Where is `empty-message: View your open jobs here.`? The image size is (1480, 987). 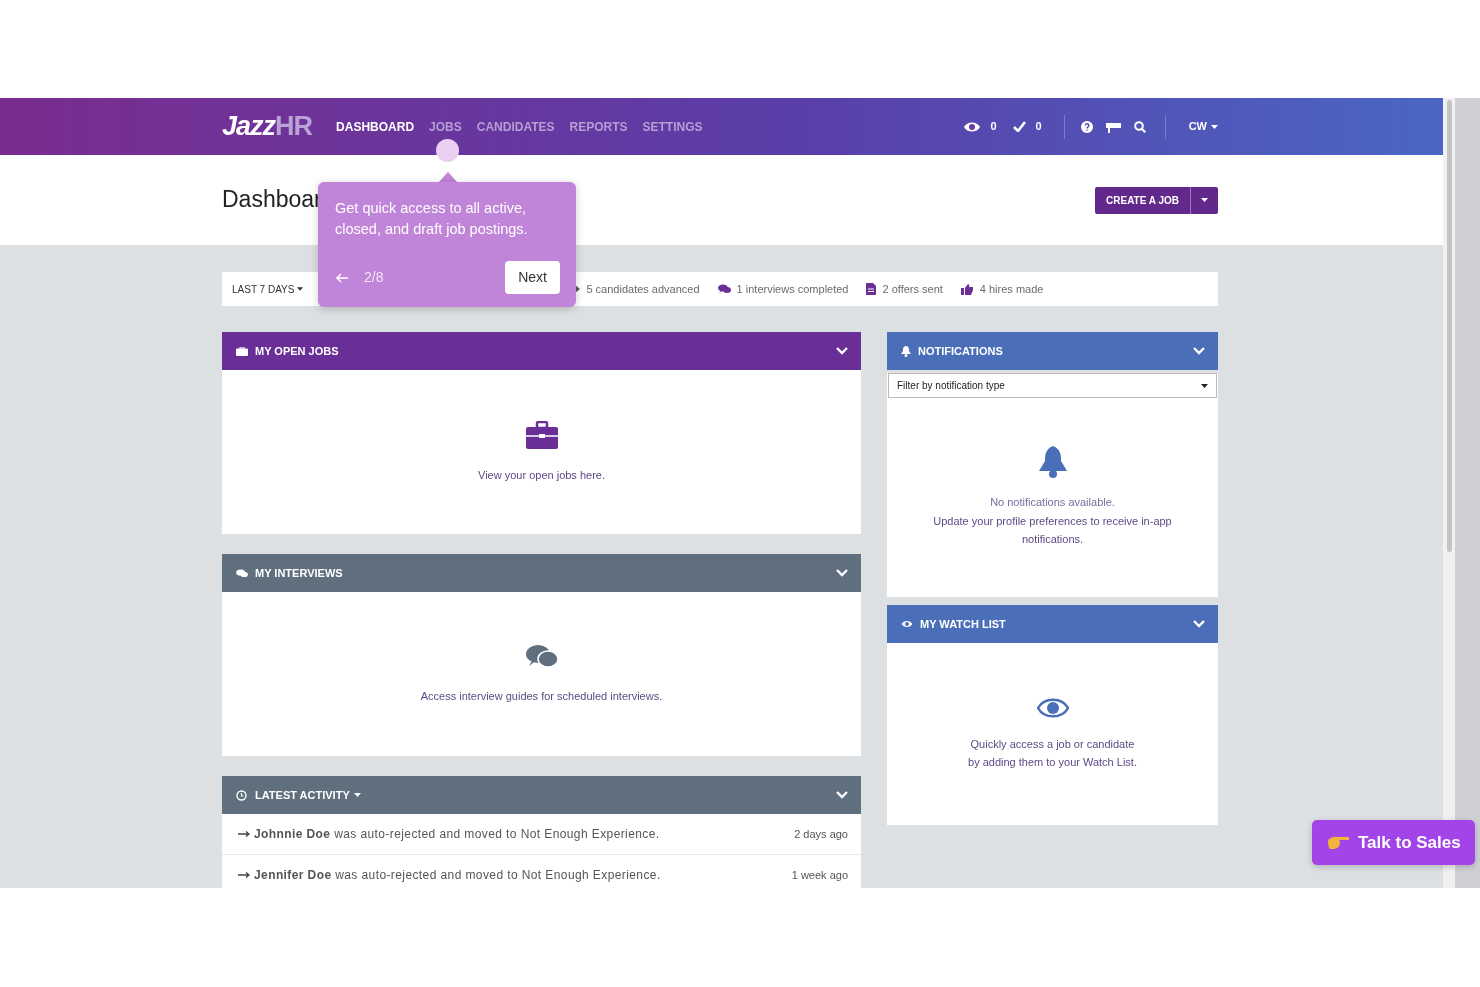
empty-message: View your open jobs here. is located at coordinates (541, 475).